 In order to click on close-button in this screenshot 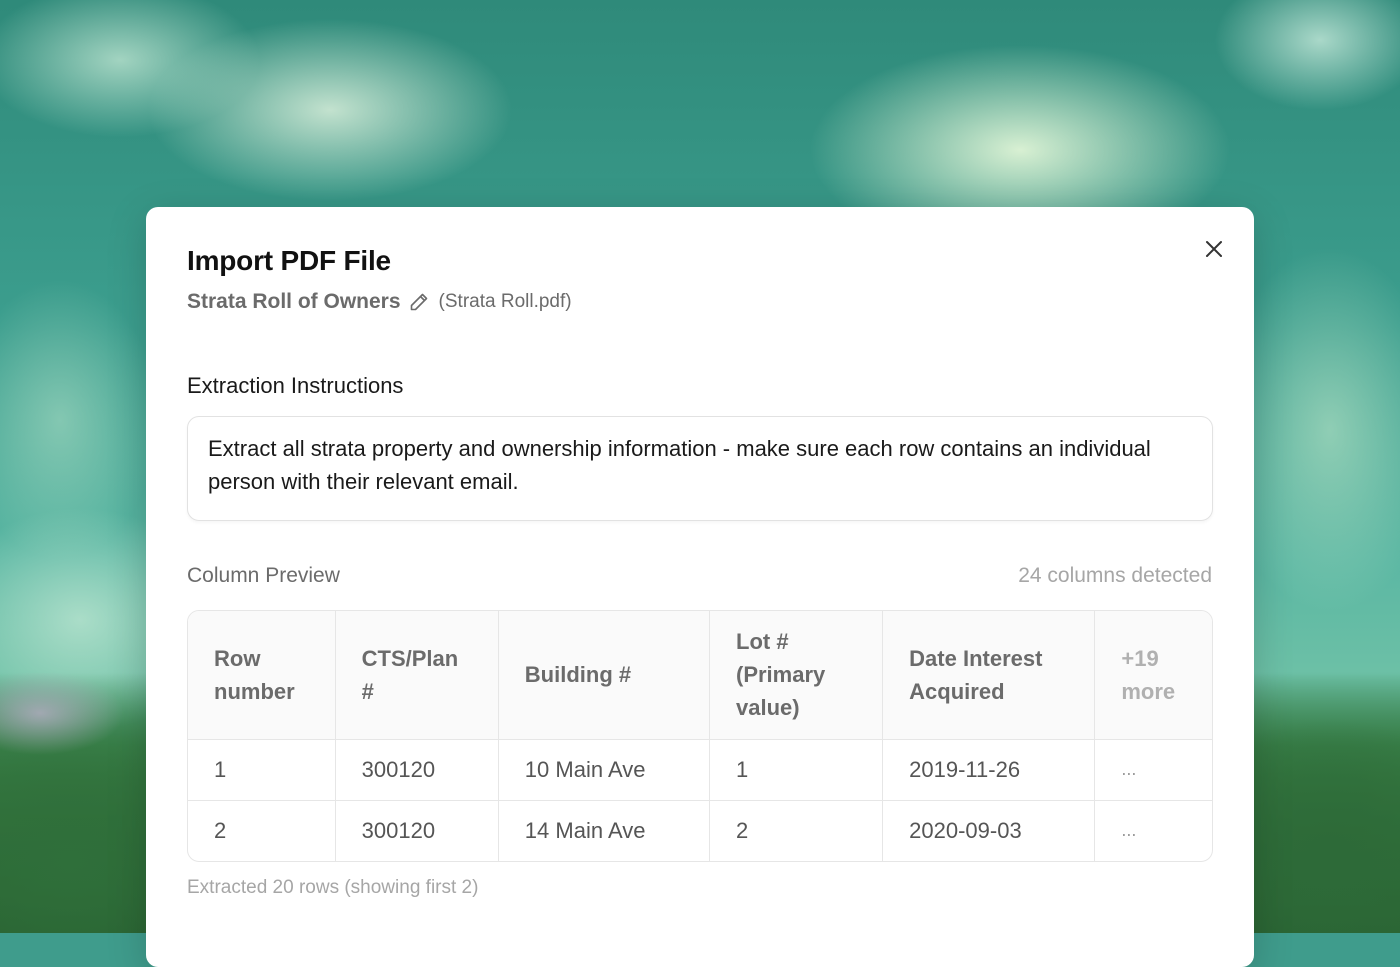, I will do `click(1214, 249)`.